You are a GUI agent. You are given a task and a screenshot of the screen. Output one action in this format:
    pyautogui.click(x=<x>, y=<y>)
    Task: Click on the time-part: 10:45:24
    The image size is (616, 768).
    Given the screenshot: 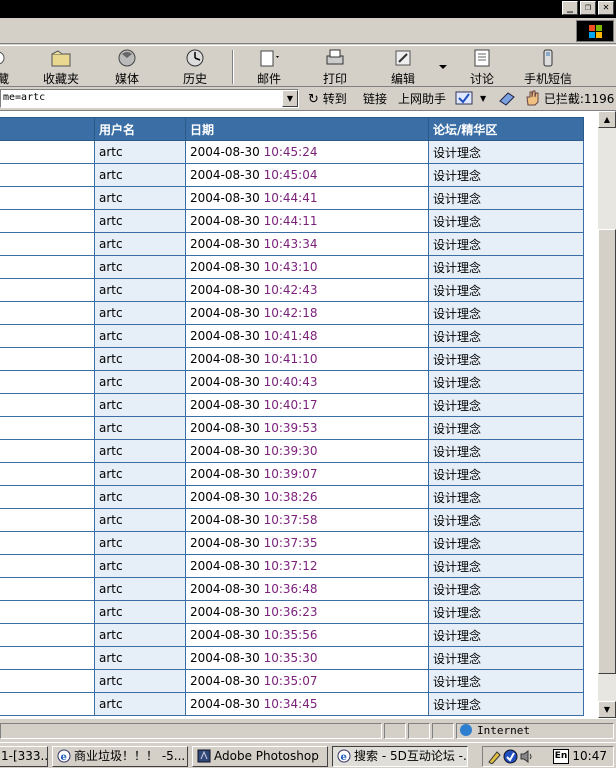 What is the action you would take?
    pyautogui.click(x=290, y=152)
    